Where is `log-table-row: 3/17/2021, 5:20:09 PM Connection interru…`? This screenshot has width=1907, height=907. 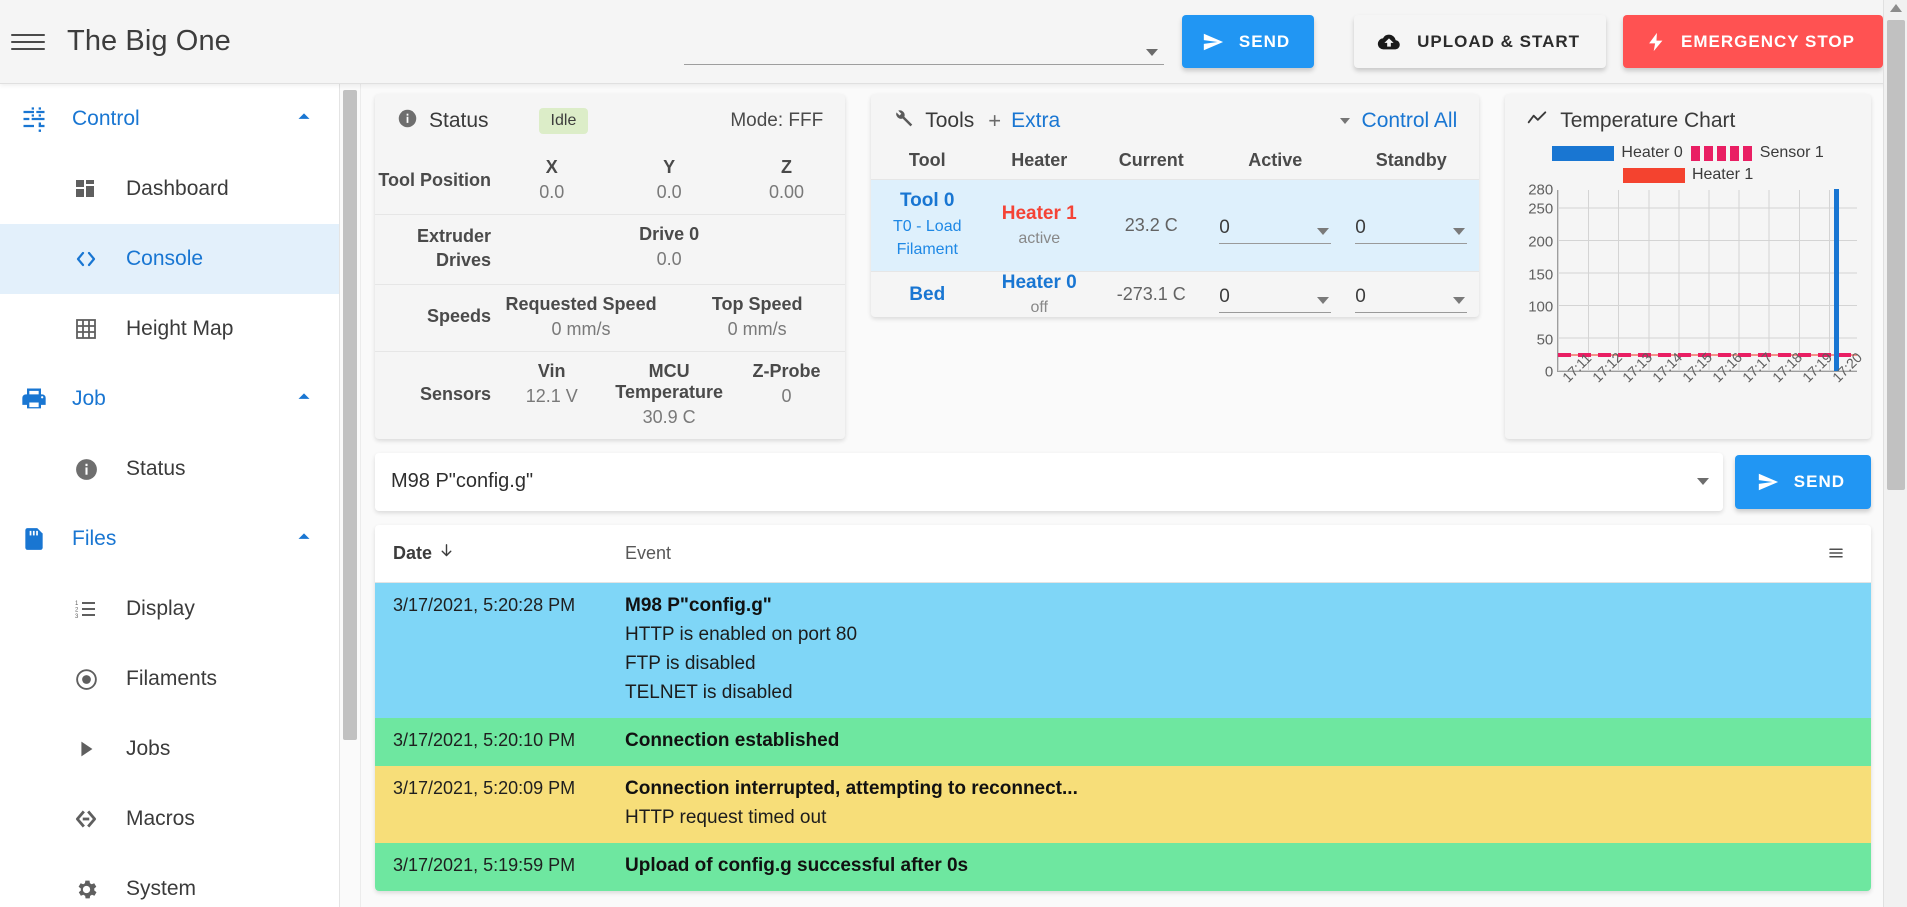 log-table-row: 3/17/2021, 5:20:09 PM Connection interru… is located at coordinates (1123, 804).